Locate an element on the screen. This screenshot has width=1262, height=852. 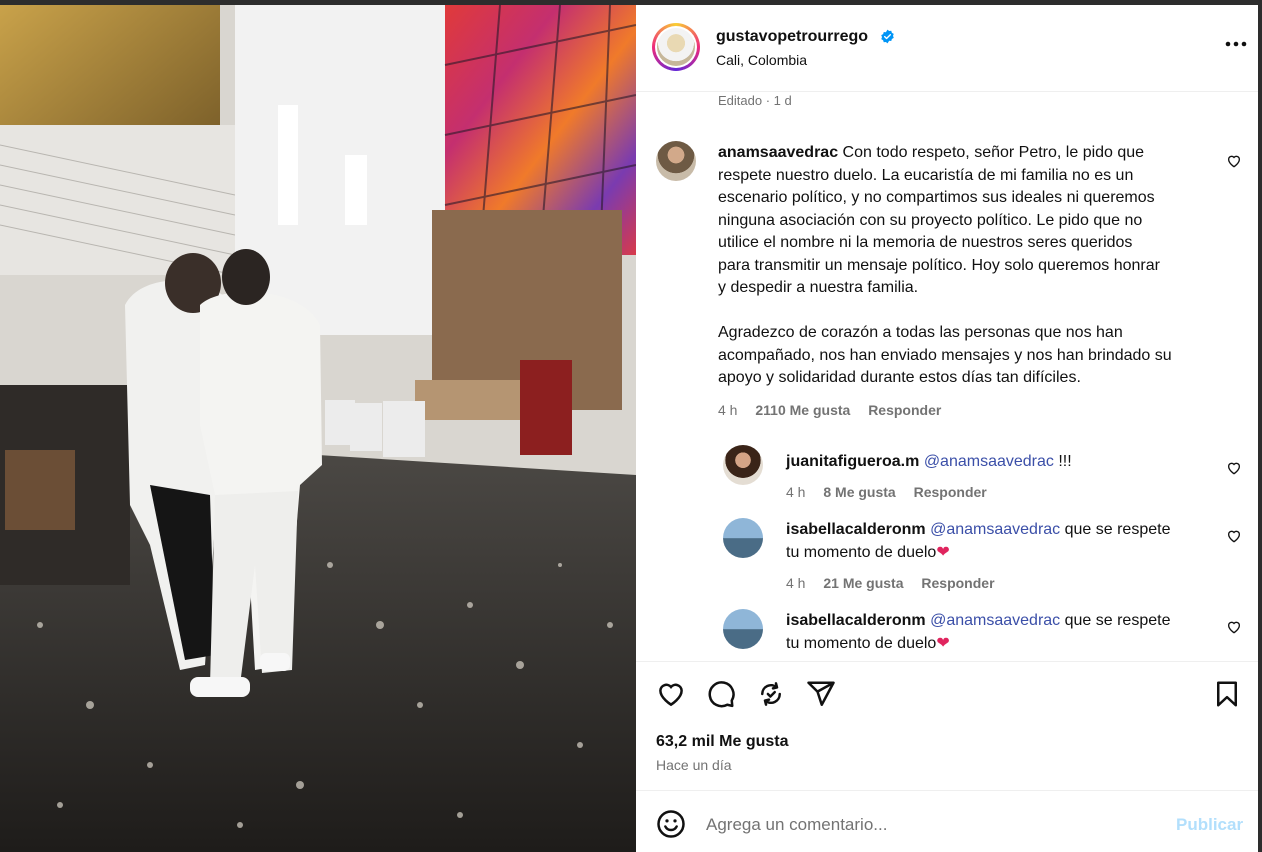
reply-meta: 4 h 8 Me gusta Responder is located at coordinates (893, 492).